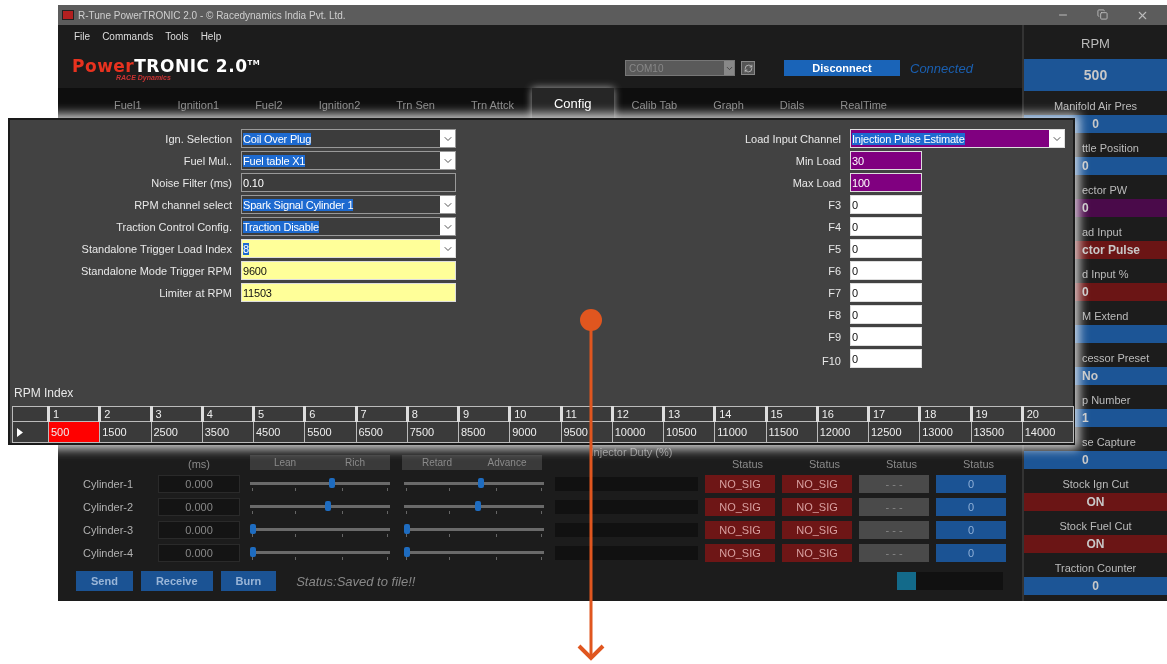 This screenshot has width=1167, height=664. Describe the element at coordinates (863, 106) in the screenshot. I see `tab: RealTime` at that location.